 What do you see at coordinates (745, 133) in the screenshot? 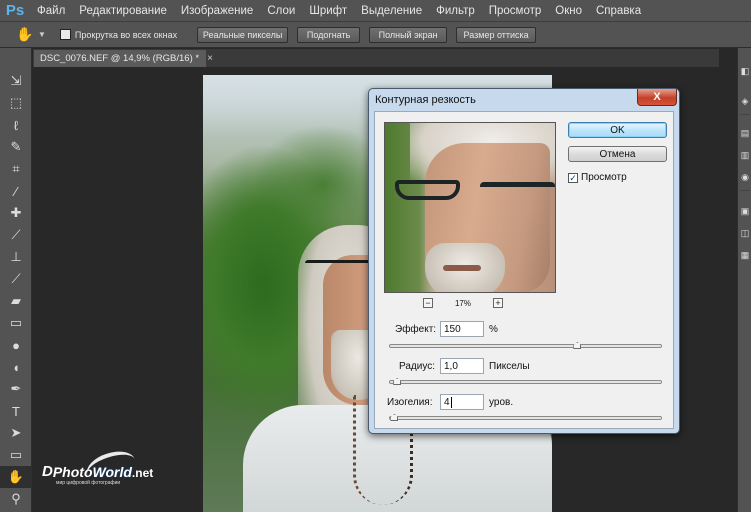
I see `panel-icon: ▤` at bounding box center [745, 133].